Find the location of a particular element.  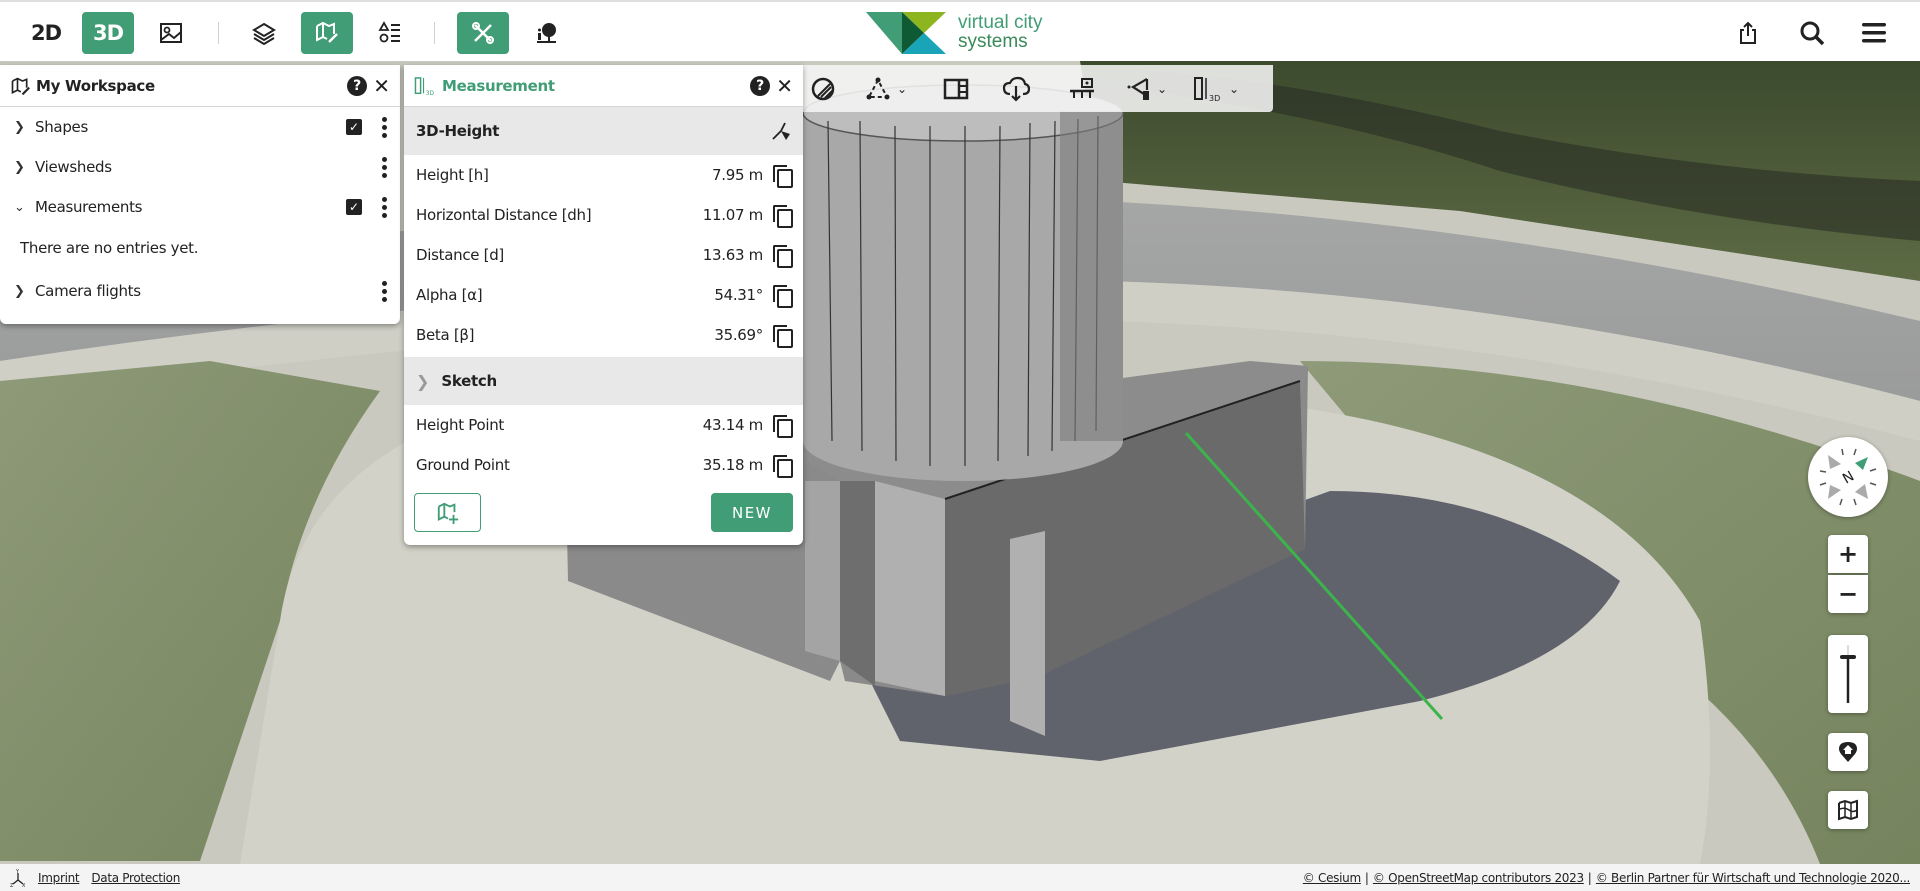

split-view-tool is located at coordinates (956, 89).